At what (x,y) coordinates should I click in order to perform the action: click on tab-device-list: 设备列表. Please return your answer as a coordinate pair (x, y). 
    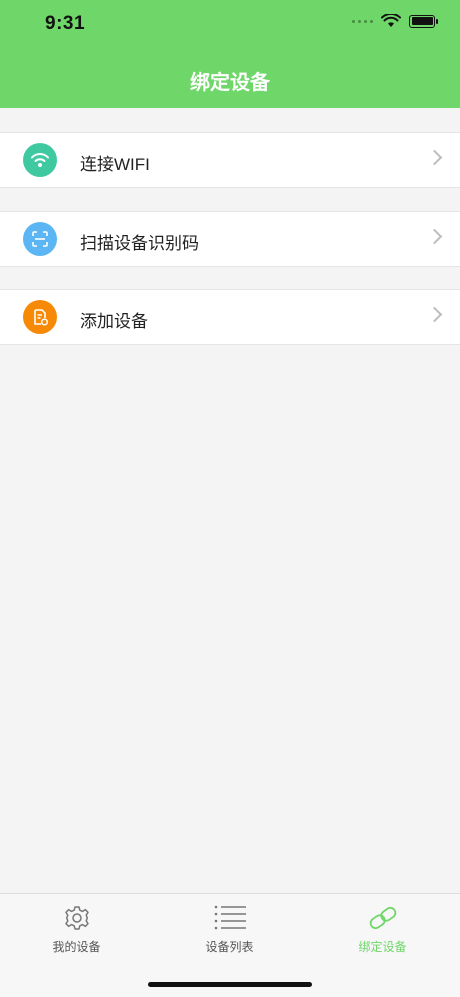
    Looking at the image, I should click on (229, 929).